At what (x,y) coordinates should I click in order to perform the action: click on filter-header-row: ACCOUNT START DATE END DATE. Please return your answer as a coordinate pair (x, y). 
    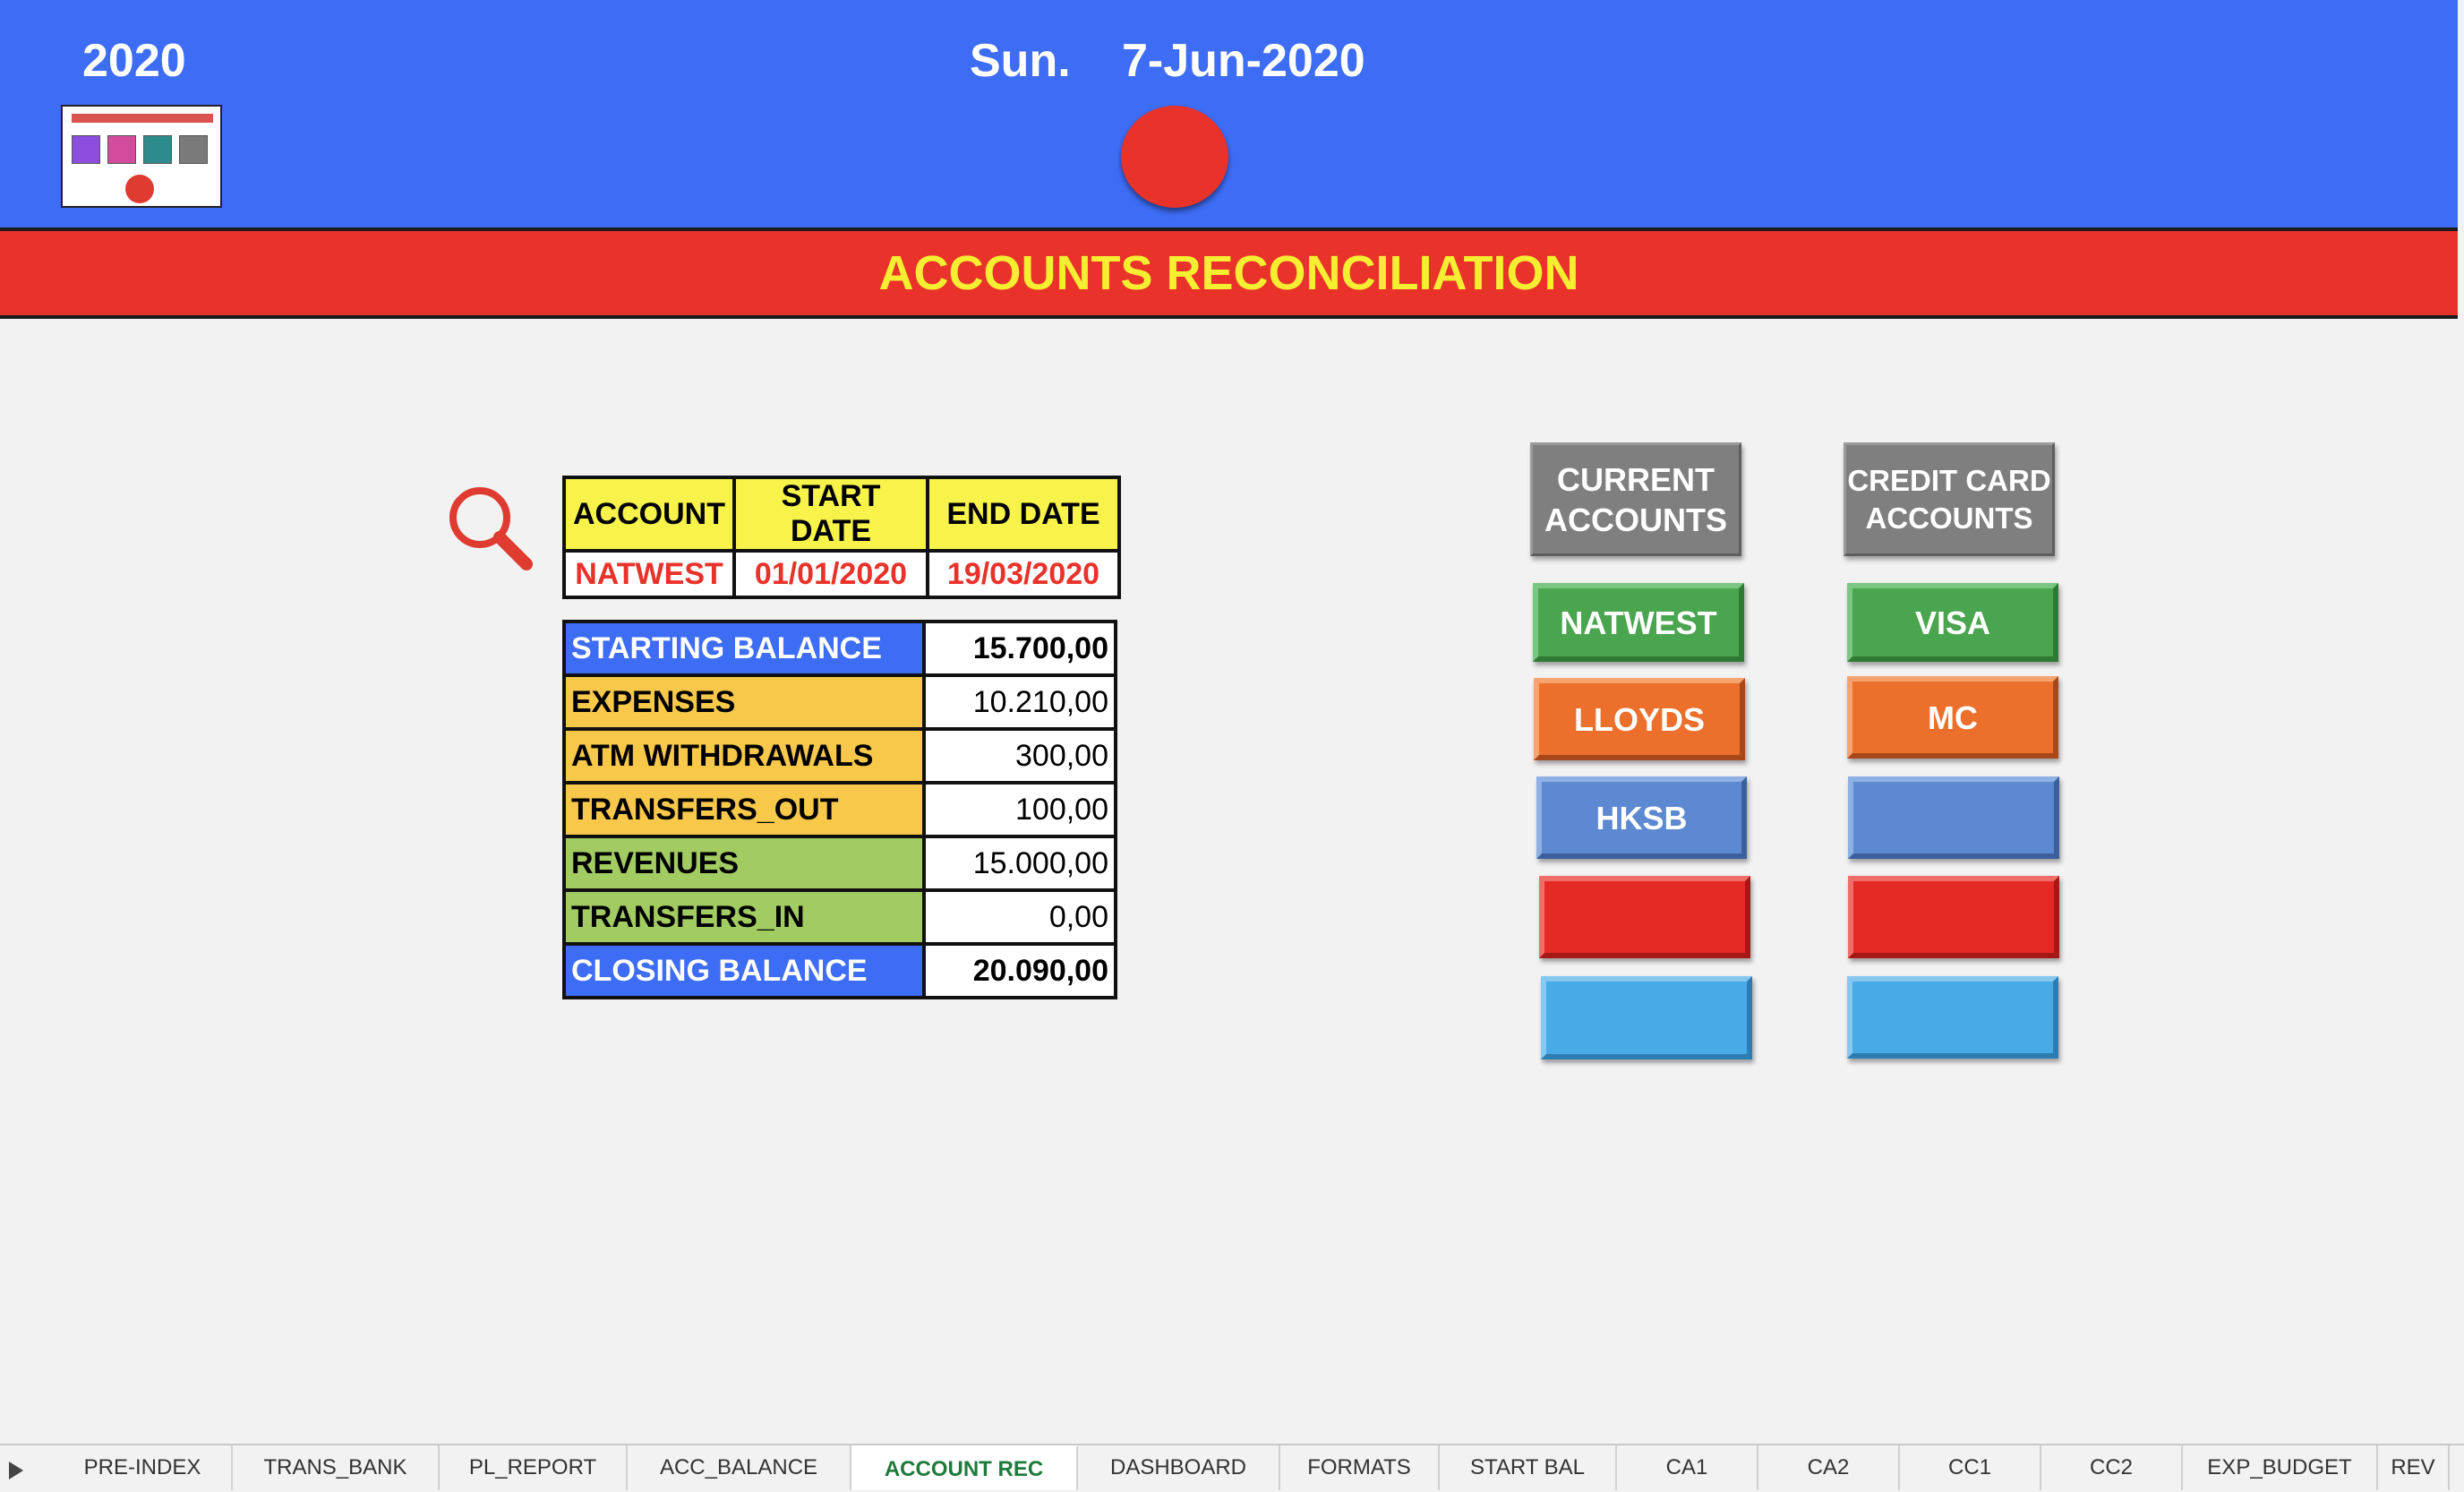
    Looking at the image, I should click on (841, 515).